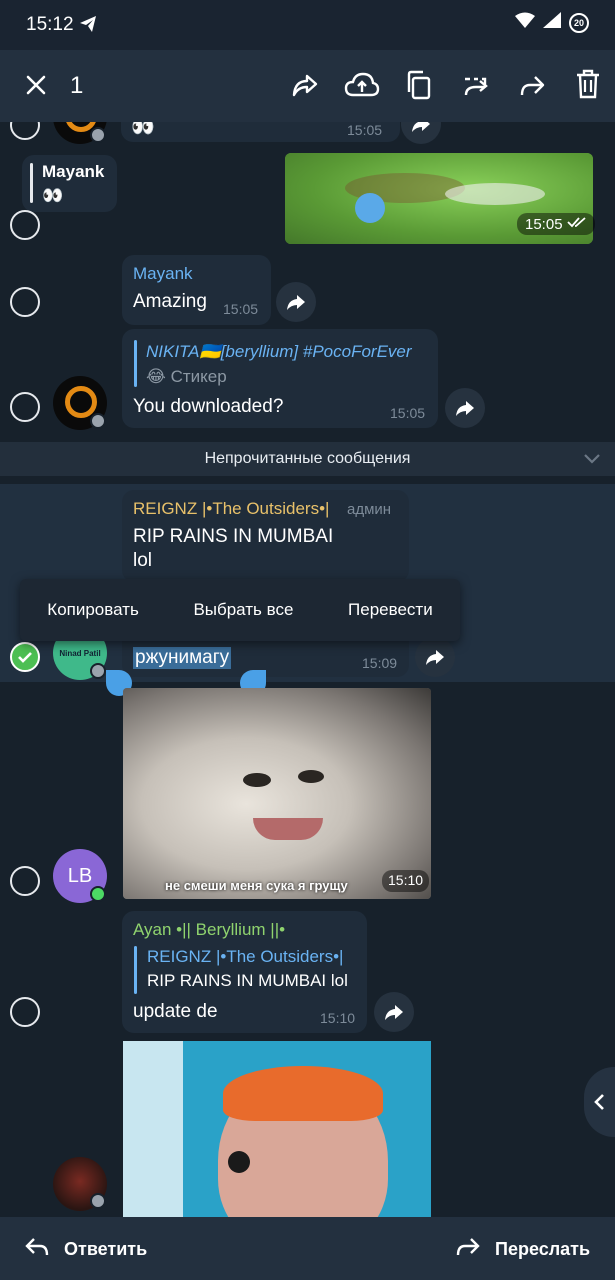  Describe the element at coordinates (73, 171) in the screenshot. I see `reply-author: Mayank` at that location.